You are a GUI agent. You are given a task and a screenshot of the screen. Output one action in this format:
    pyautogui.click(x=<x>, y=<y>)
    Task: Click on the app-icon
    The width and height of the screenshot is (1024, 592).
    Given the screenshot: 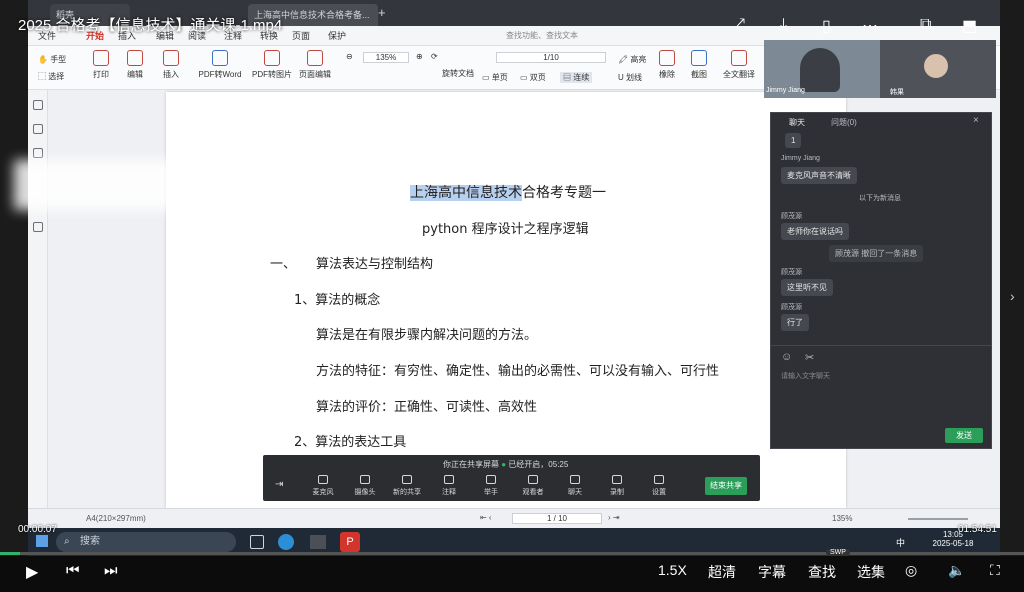 What is the action you would take?
    pyautogui.click(x=318, y=542)
    